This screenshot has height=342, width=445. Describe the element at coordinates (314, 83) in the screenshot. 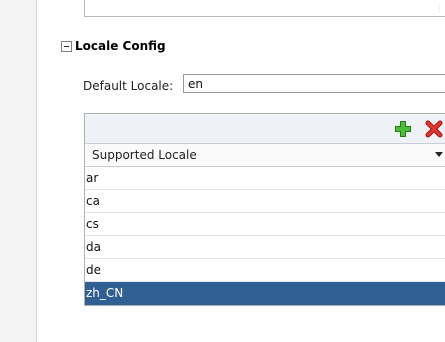

I see `default-locale-input` at that location.